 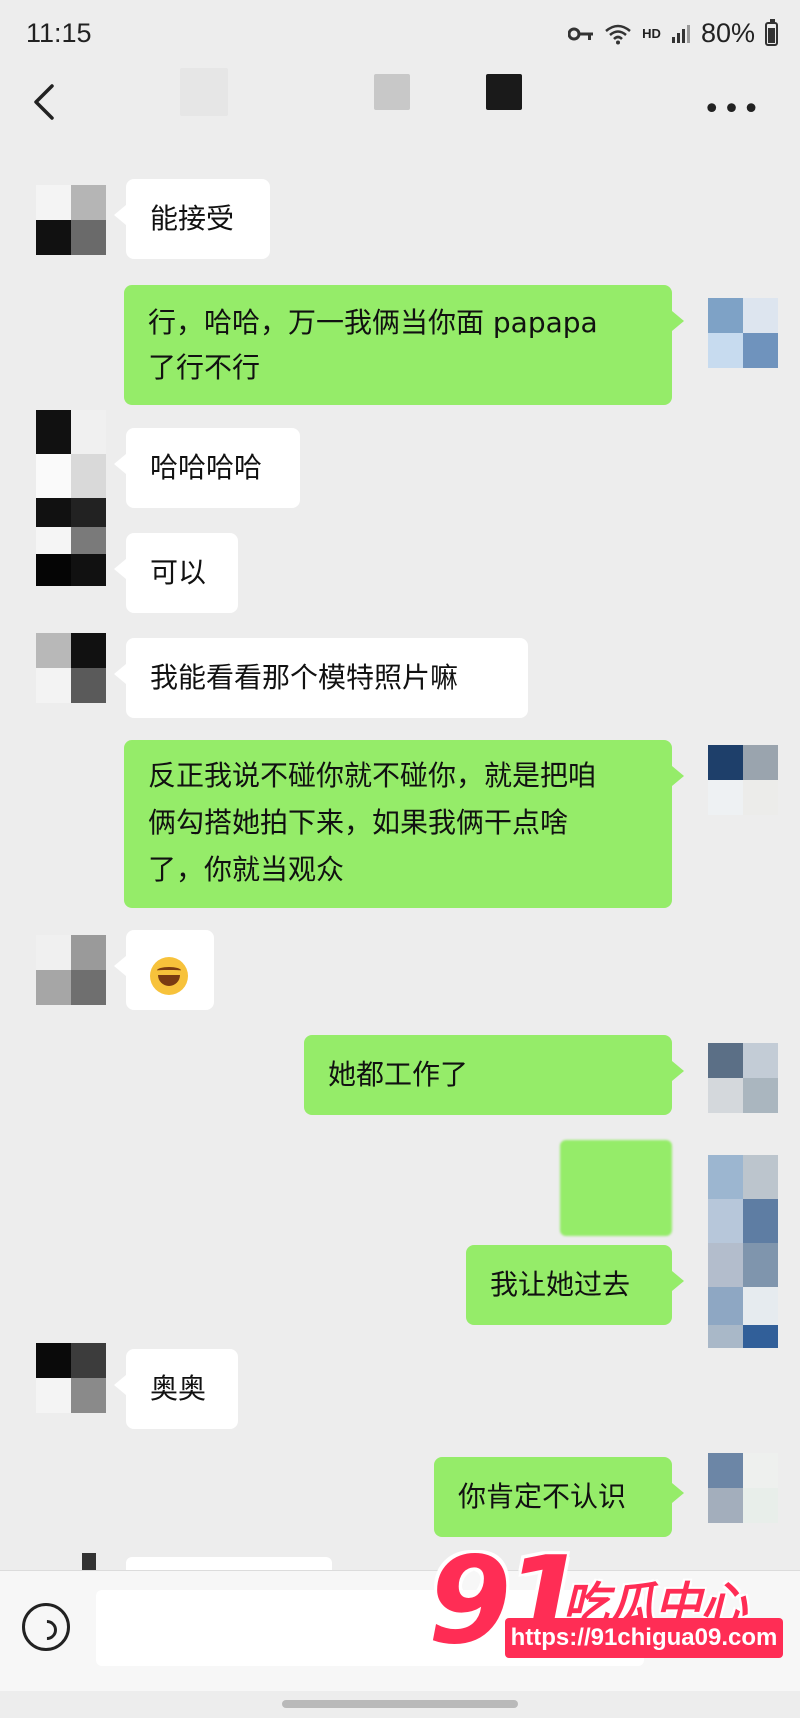 I want to click on key-icon, so click(x=581, y=33).